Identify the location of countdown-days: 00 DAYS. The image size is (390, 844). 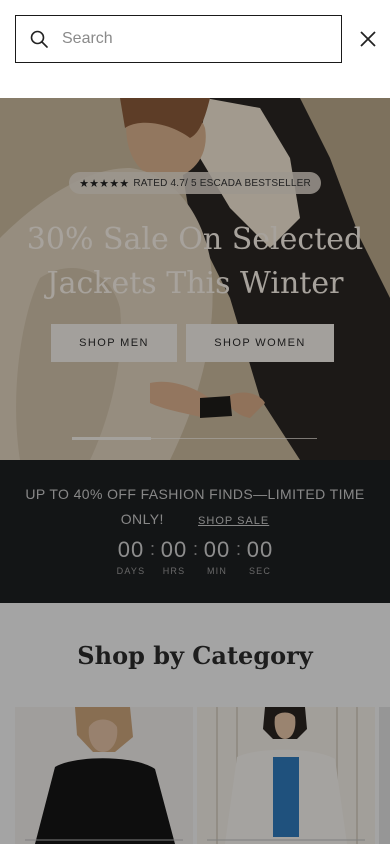
(131, 556).